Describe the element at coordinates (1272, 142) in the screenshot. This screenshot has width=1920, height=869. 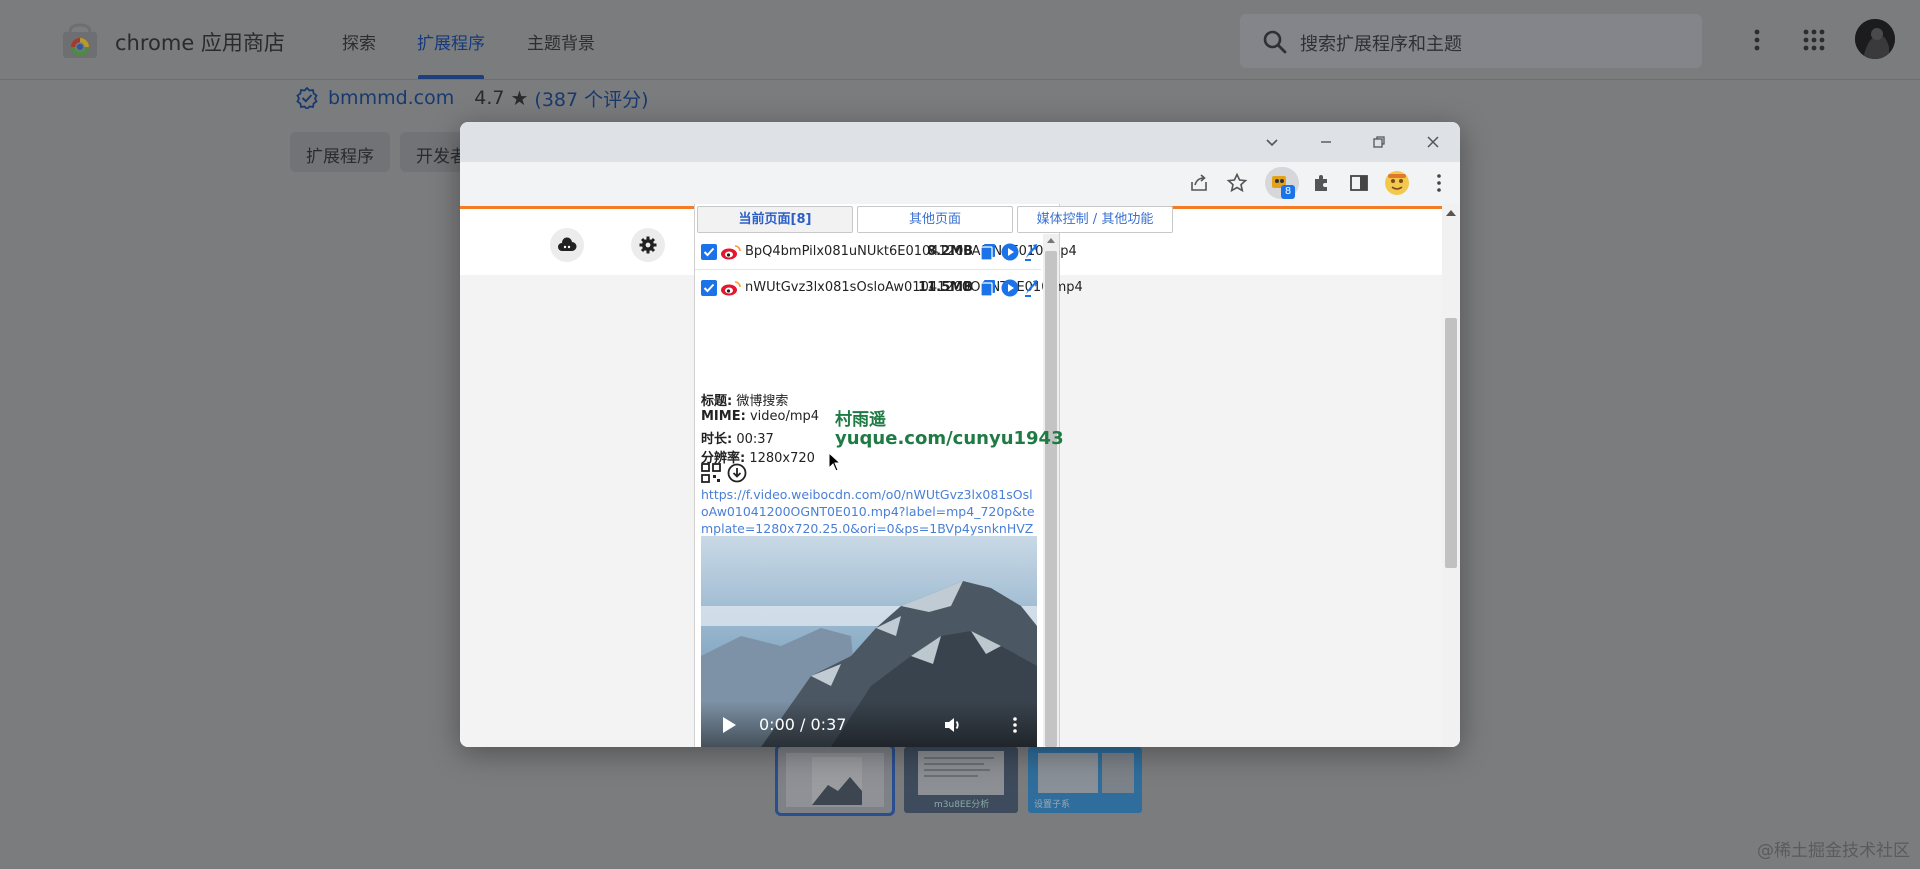
I see `chevron-down-icon` at that location.